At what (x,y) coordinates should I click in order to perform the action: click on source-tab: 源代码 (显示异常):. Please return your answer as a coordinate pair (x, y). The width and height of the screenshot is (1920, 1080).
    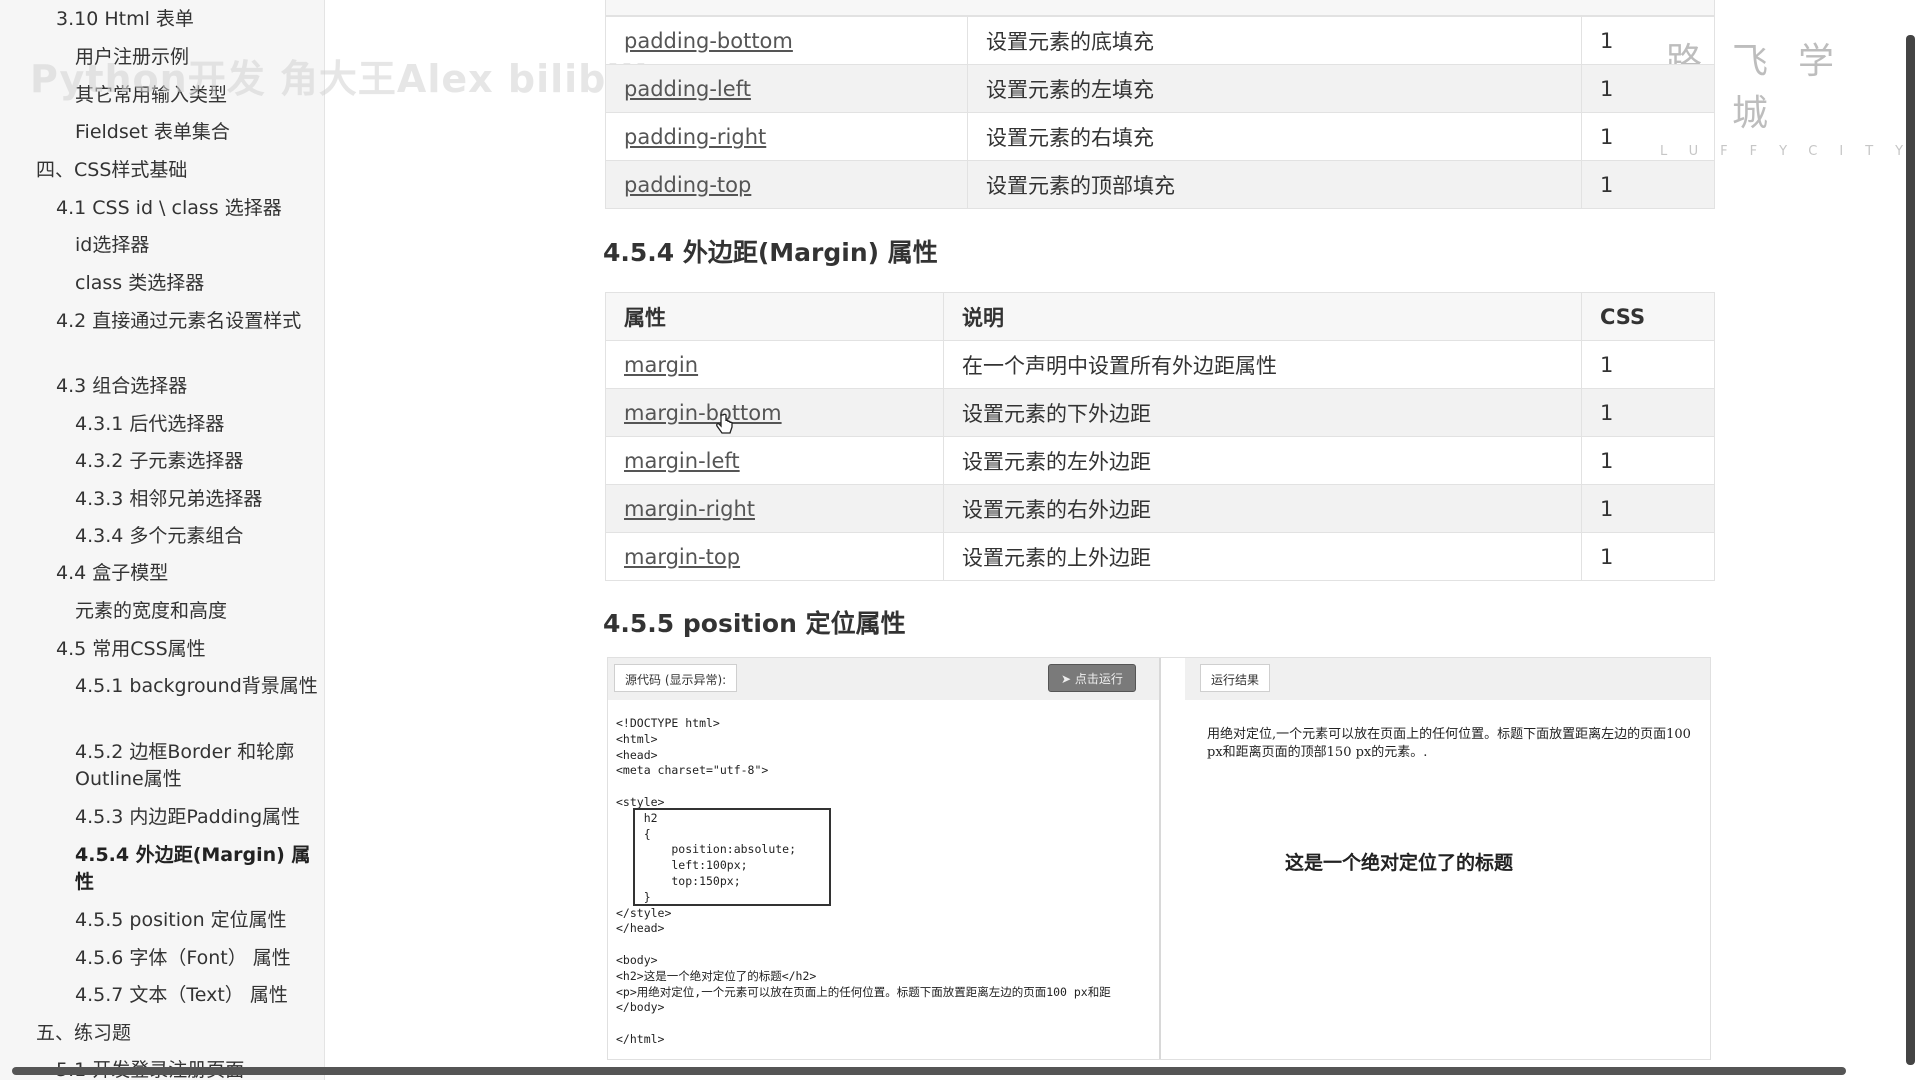
    Looking at the image, I should click on (676, 678).